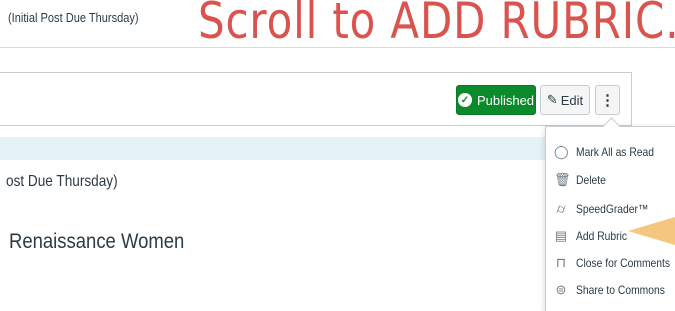 The image size is (675, 311). I want to click on published-button: ✓ Published, so click(496, 100).